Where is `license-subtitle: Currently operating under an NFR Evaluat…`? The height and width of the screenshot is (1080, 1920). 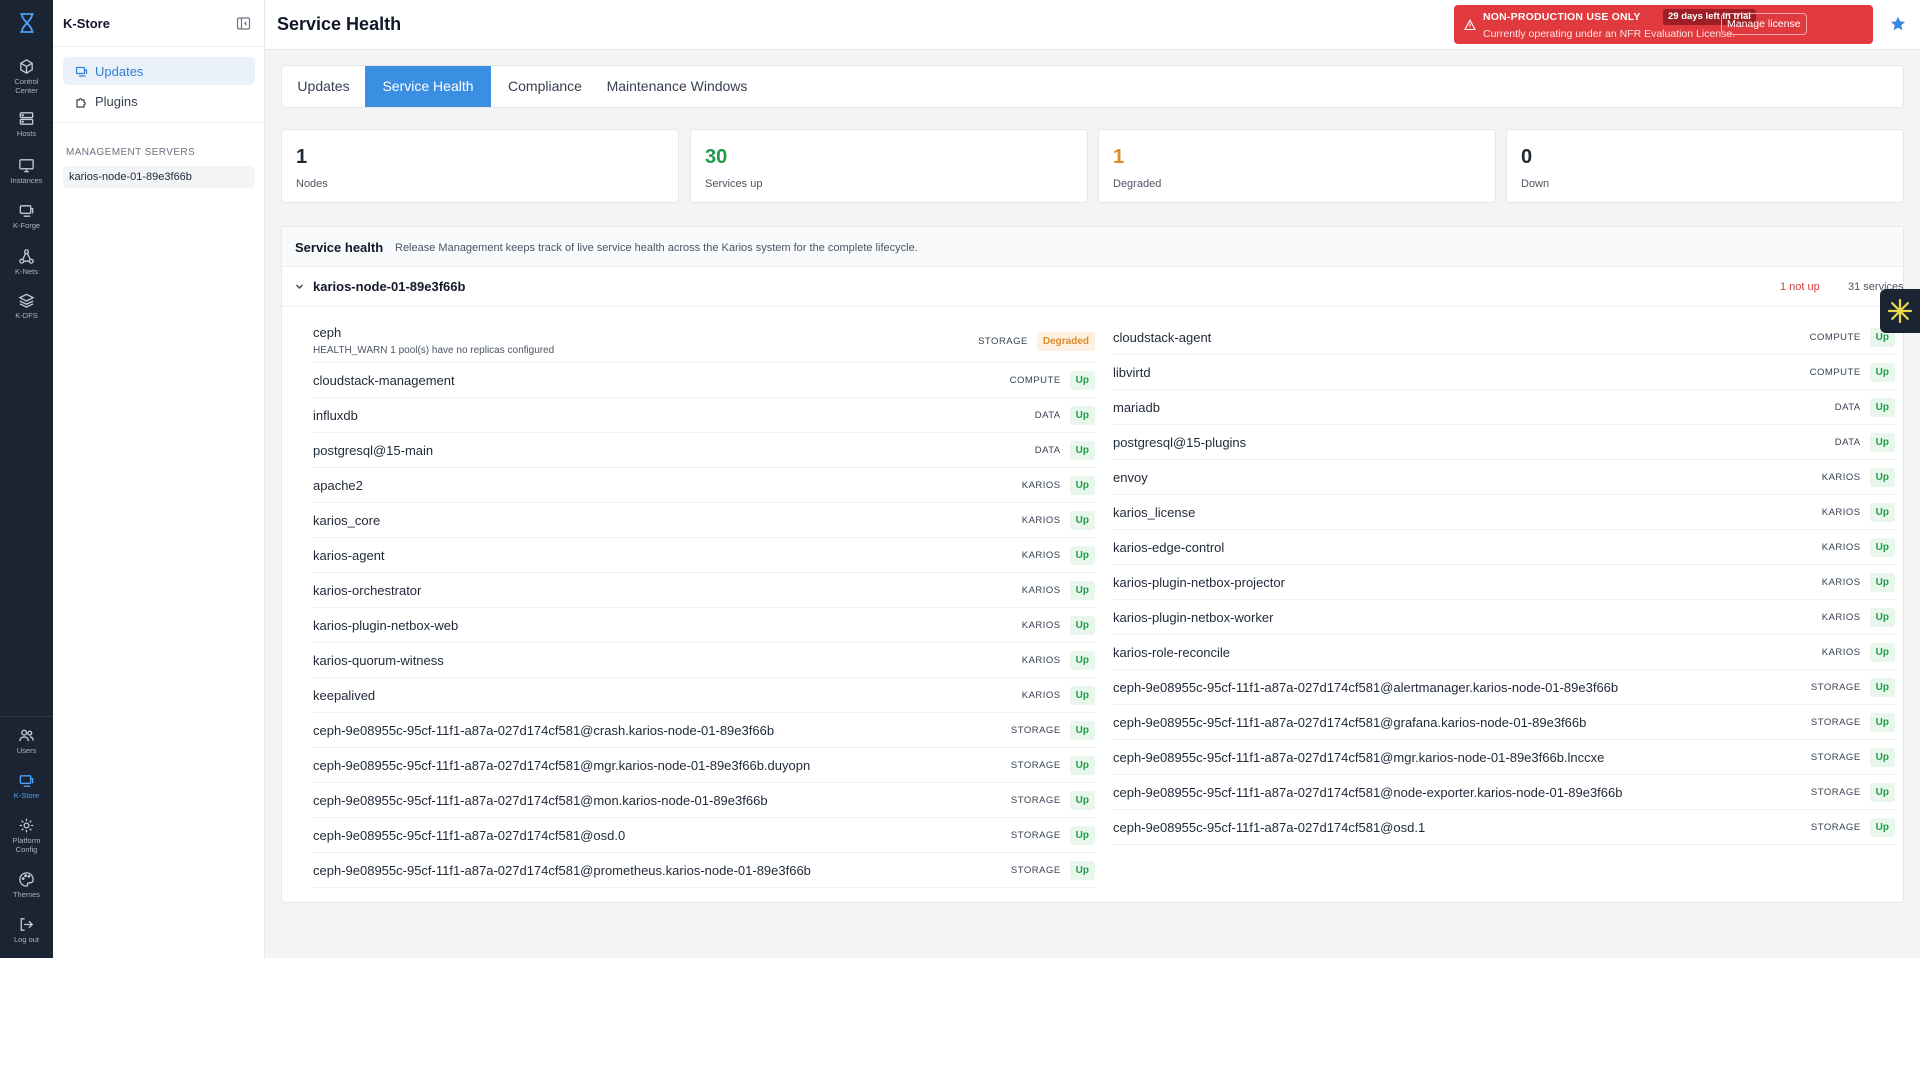
license-subtitle: Currently operating under an NFR Evaluat… is located at coordinates (1609, 34).